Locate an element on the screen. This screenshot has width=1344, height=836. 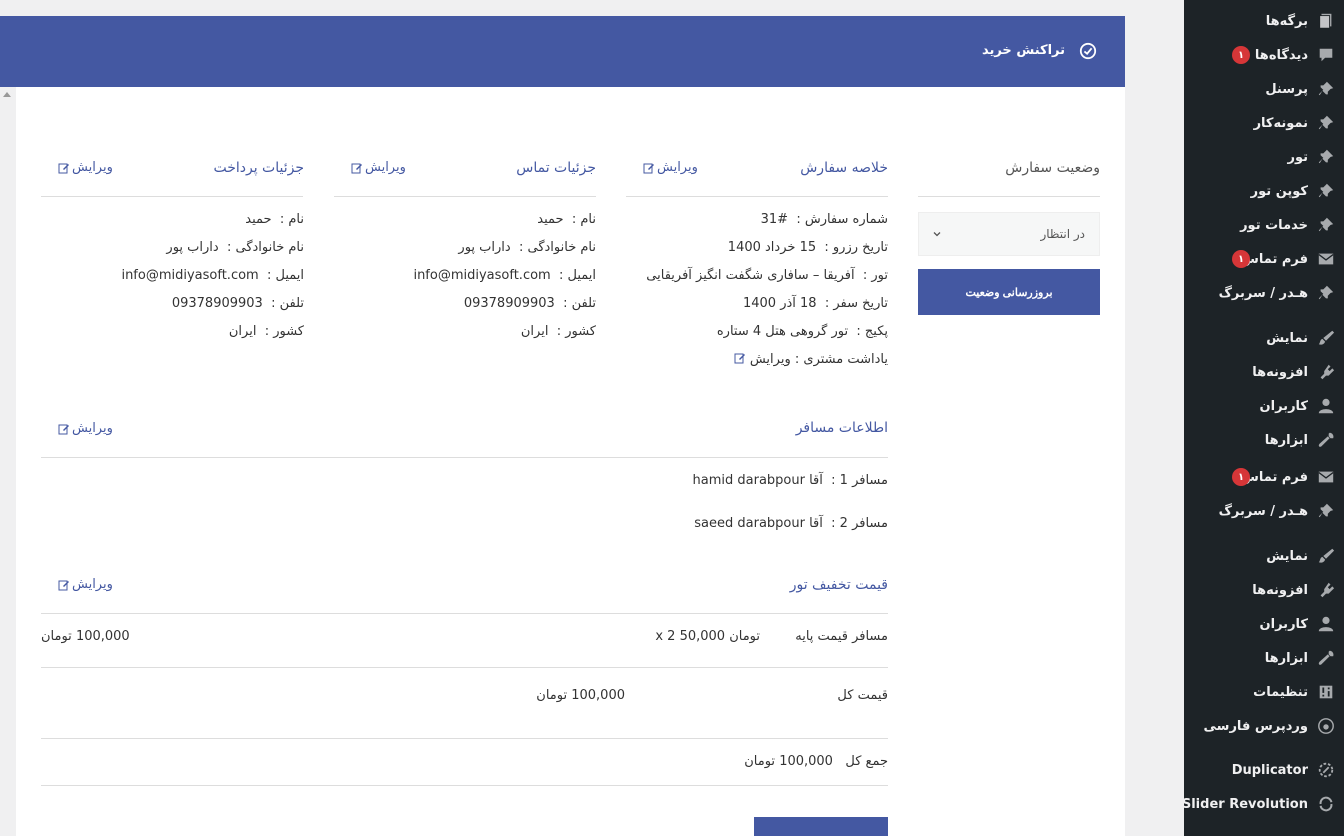
row-value: آقا saeed darabpour is located at coordinates (758, 523).